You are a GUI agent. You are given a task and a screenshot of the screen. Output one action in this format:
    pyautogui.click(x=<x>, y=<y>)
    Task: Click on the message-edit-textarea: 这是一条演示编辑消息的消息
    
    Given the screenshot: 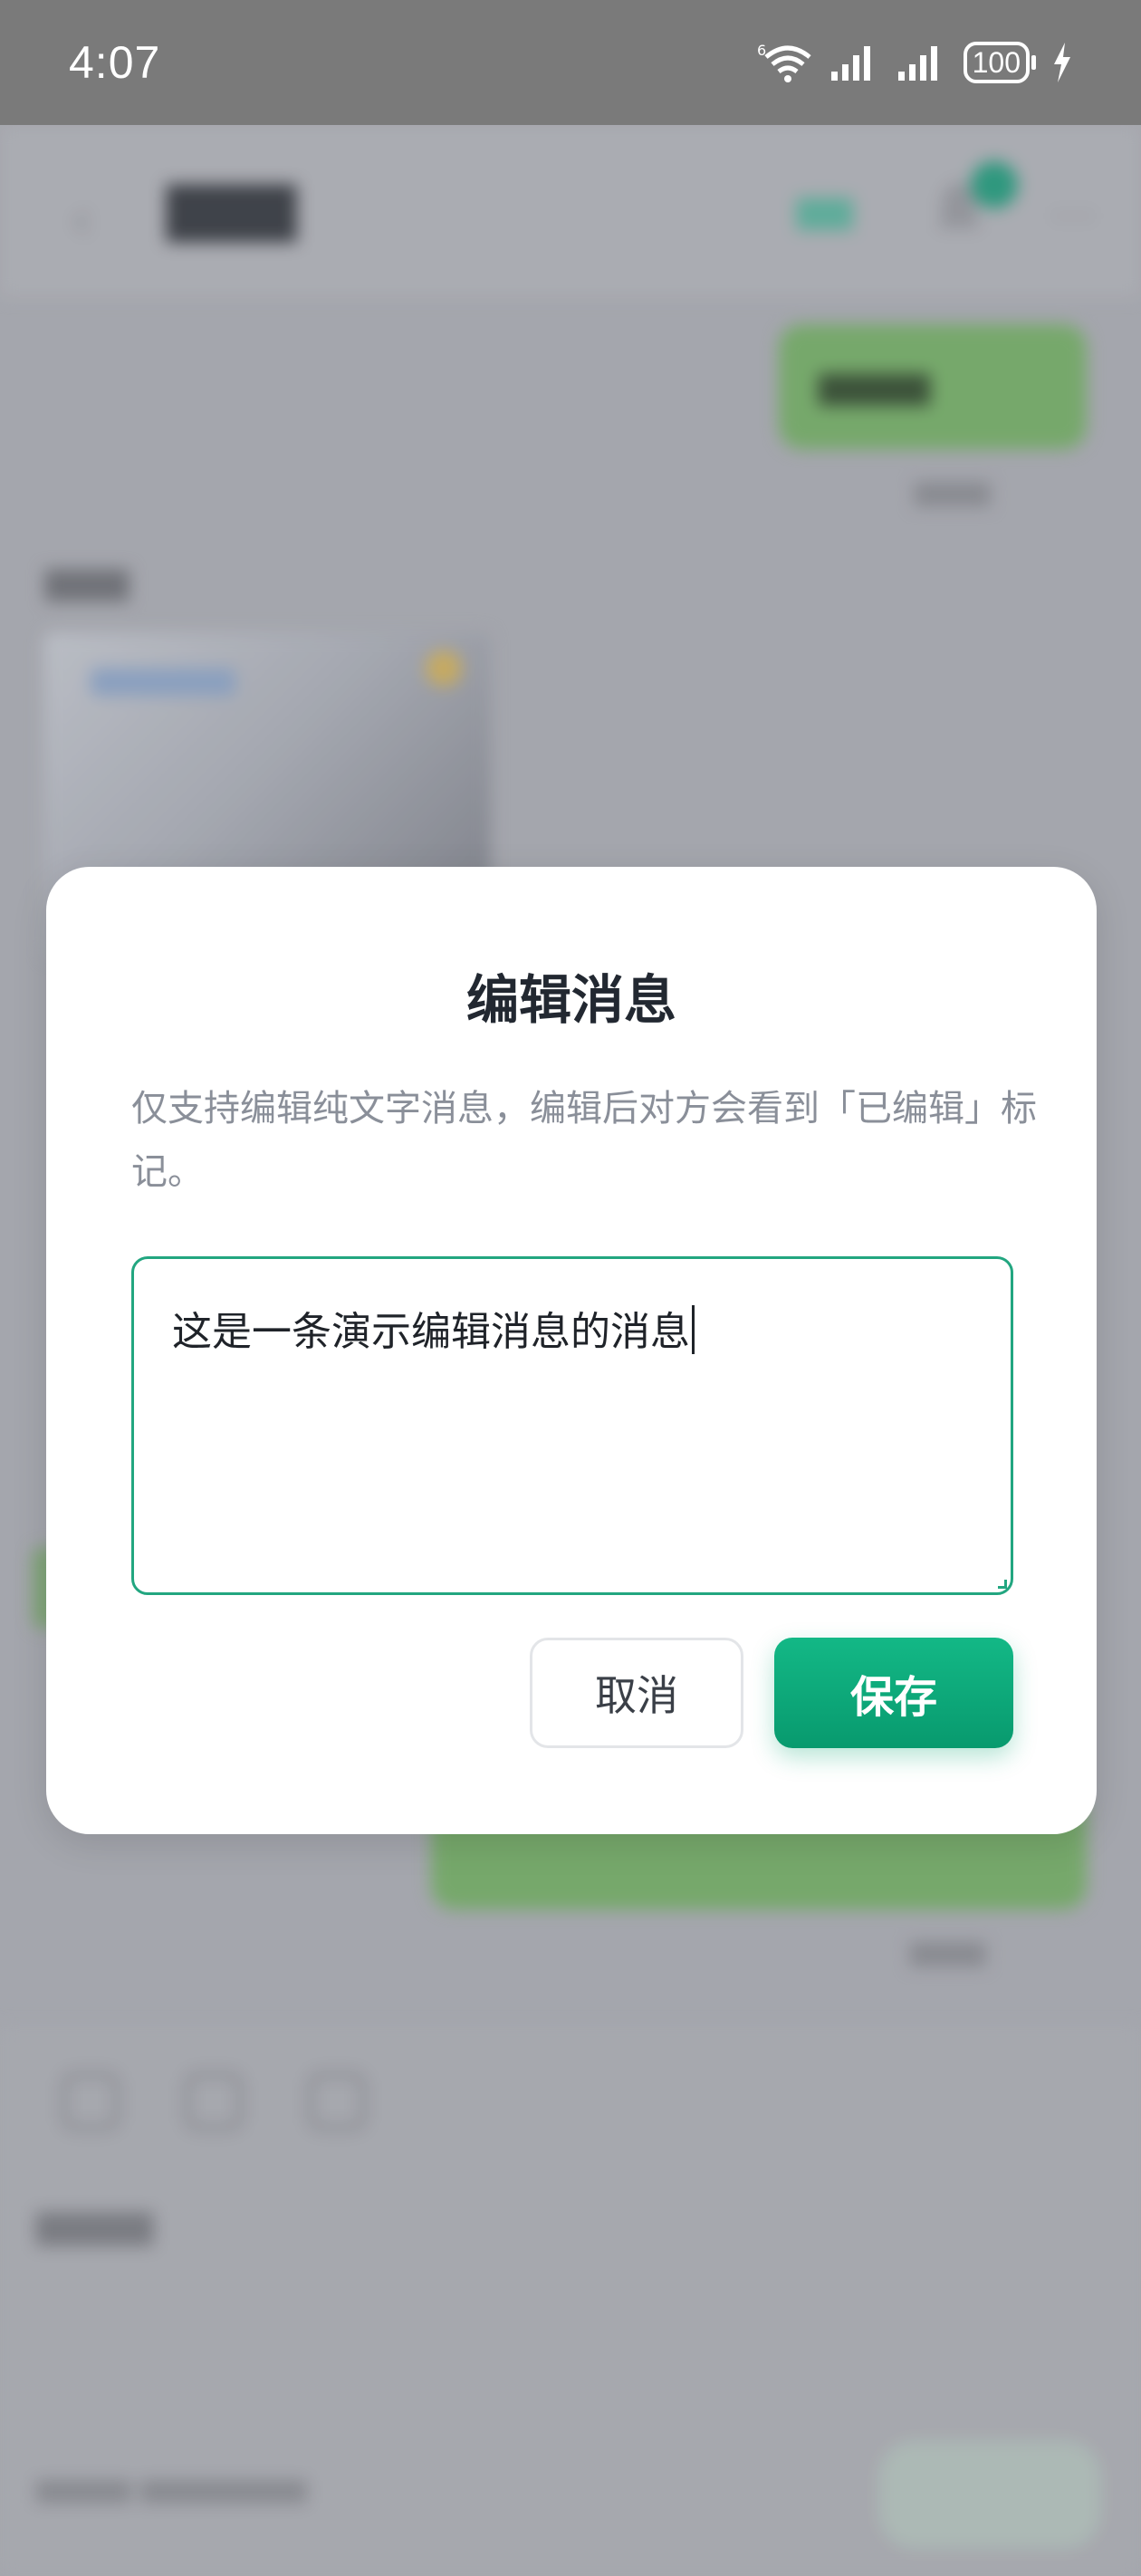 What is the action you would take?
    pyautogui.click(x=572, y=1425)
    